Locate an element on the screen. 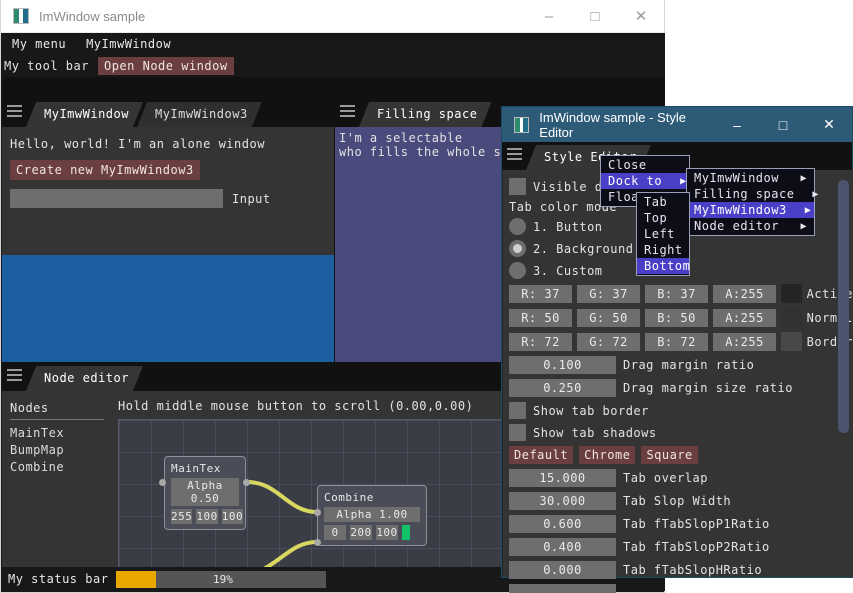 This screenshot has width=853, height=593. tab-myimwwindow: MyImwWindow is located at coordinates (84, 114).